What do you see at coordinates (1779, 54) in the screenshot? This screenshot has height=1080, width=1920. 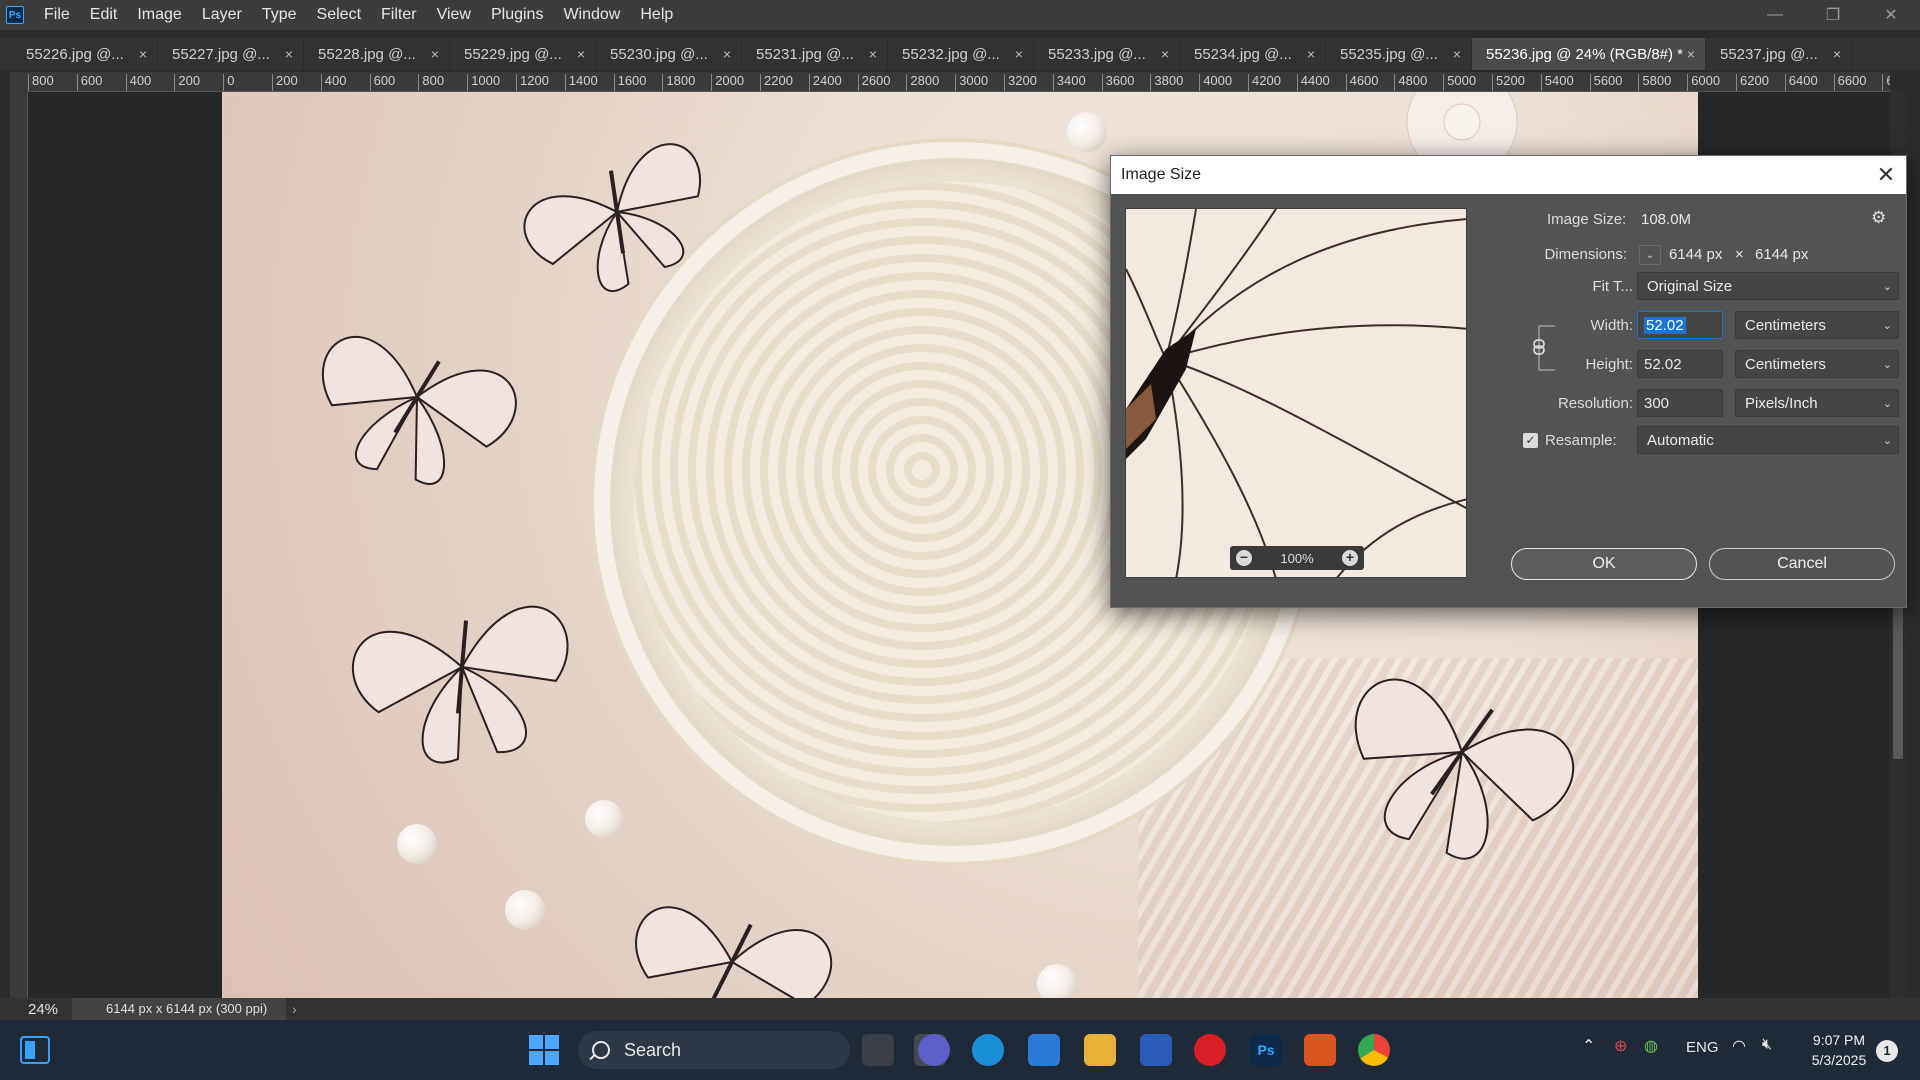 I see `doc-tab: 55237.jpg @... ×` at bounding box center [1779, 54].